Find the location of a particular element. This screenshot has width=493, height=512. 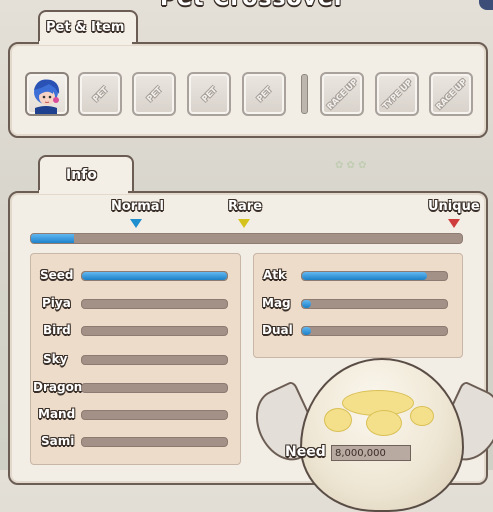

race-up-slot-1: RACE UP is located at coordinates (342, 94).